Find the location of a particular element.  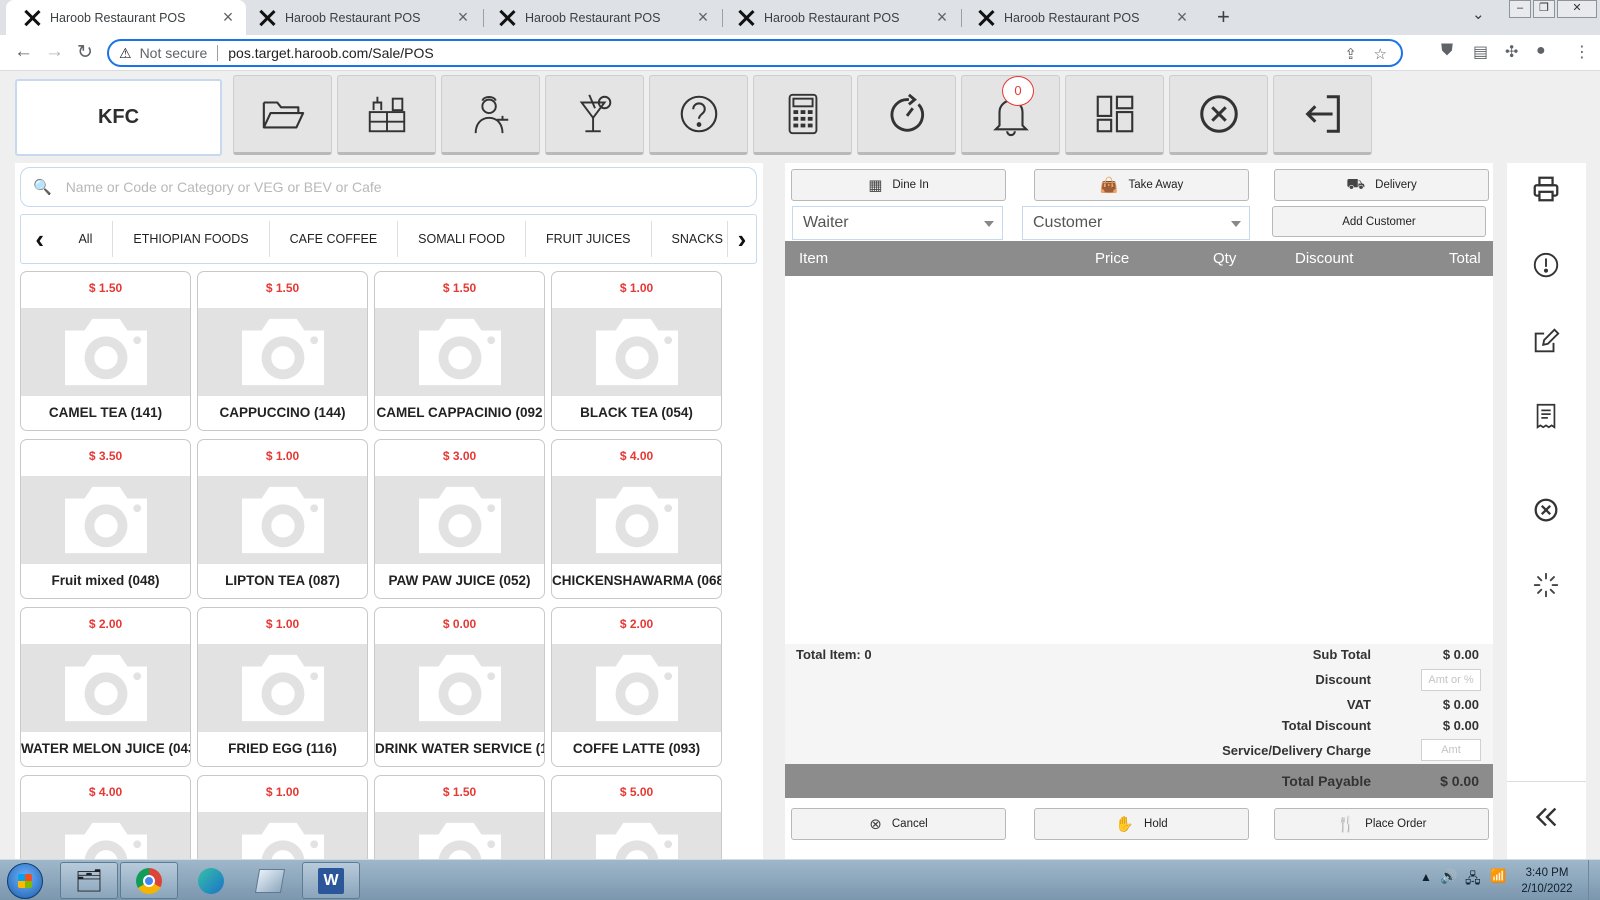

security-label: Not secure is located at coordinates (174, 53).